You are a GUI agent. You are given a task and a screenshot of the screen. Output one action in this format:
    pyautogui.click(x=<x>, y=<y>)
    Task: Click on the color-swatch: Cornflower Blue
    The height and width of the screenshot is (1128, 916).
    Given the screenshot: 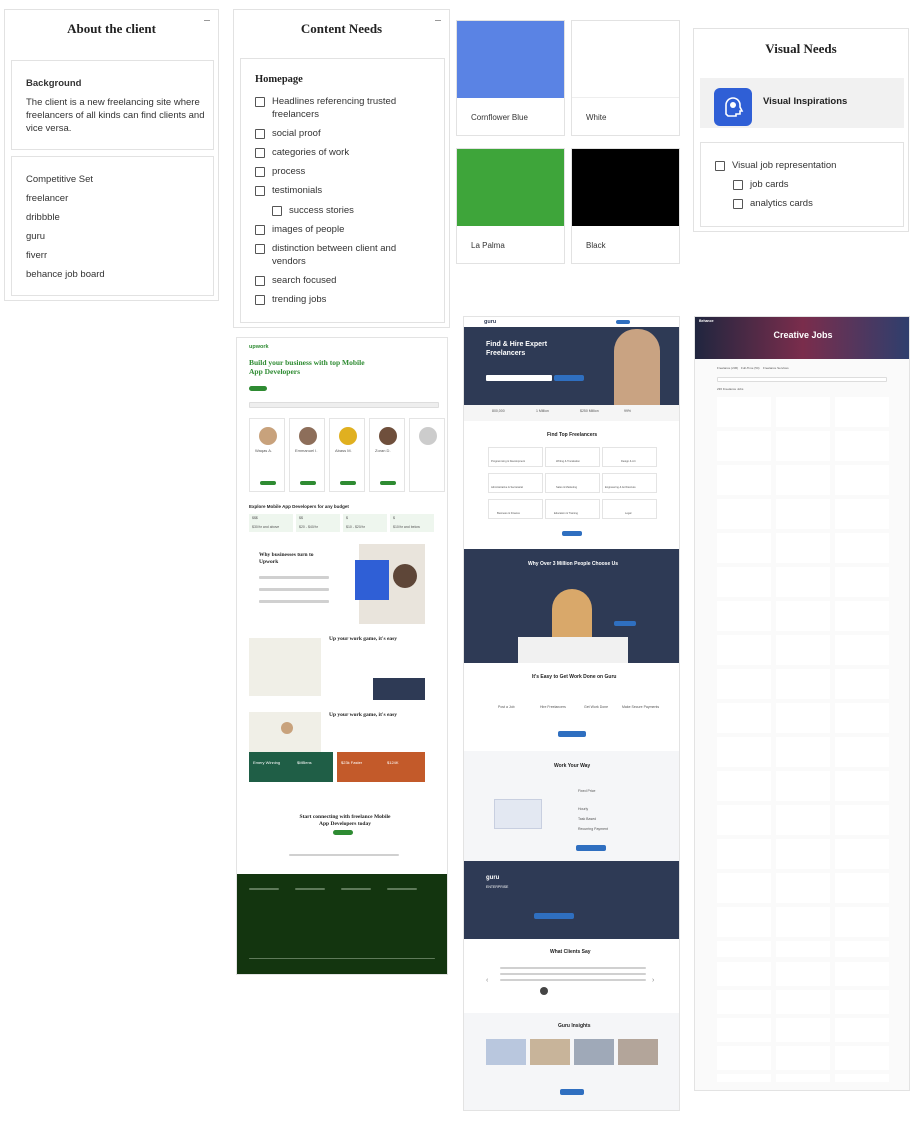 What is the action you would take?
    pyautogui.click(x=510, y=78)
    